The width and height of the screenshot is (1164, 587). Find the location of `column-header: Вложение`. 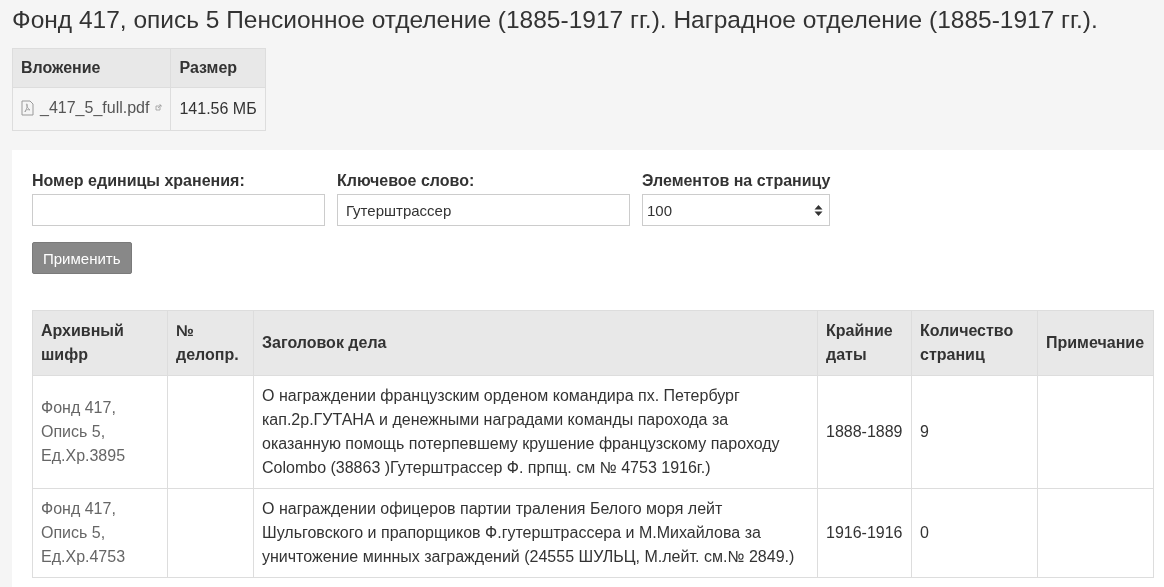

column-header: Вложение is located at coordinates (91, 68).